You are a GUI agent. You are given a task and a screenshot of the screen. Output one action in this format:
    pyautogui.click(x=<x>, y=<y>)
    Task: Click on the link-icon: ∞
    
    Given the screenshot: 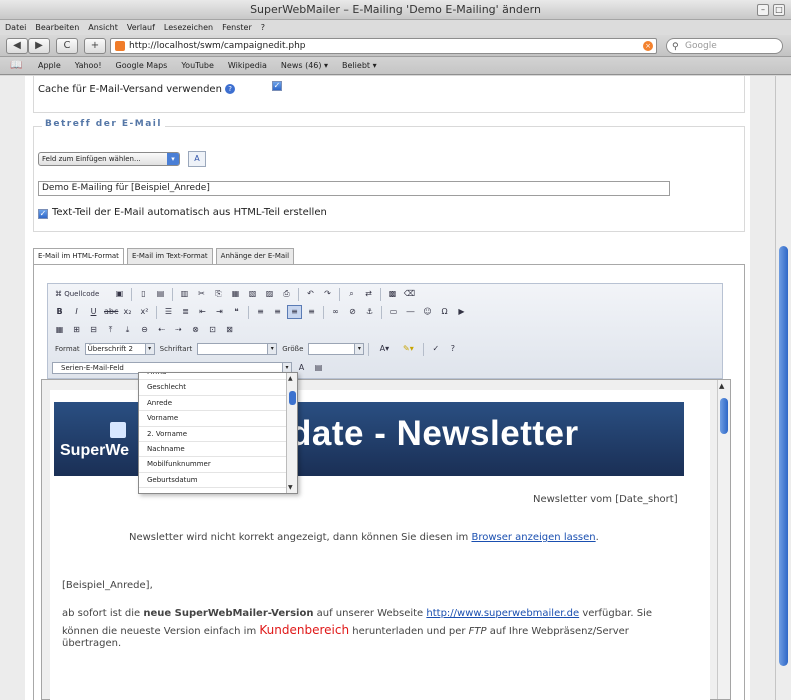 What is the action you would take?
    pyautogui.click(x=335, y=312)
    